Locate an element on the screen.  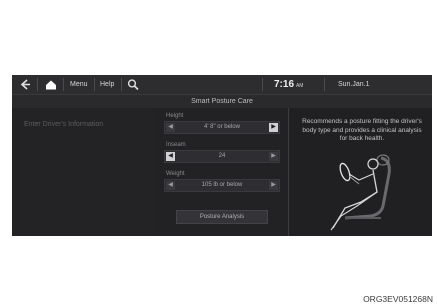
inseam-increase-button: ▶ is located at coordinates (273, 156).